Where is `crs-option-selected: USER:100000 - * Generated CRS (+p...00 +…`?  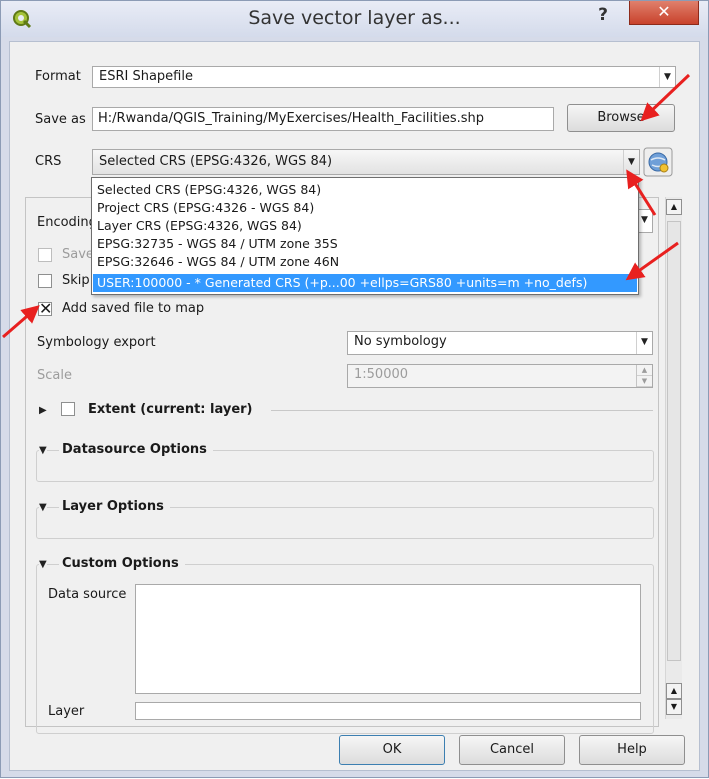 crs-option-selected: USER:100000 - * Generated CRS (+p...00 +… is located at coordinates (365, 283).